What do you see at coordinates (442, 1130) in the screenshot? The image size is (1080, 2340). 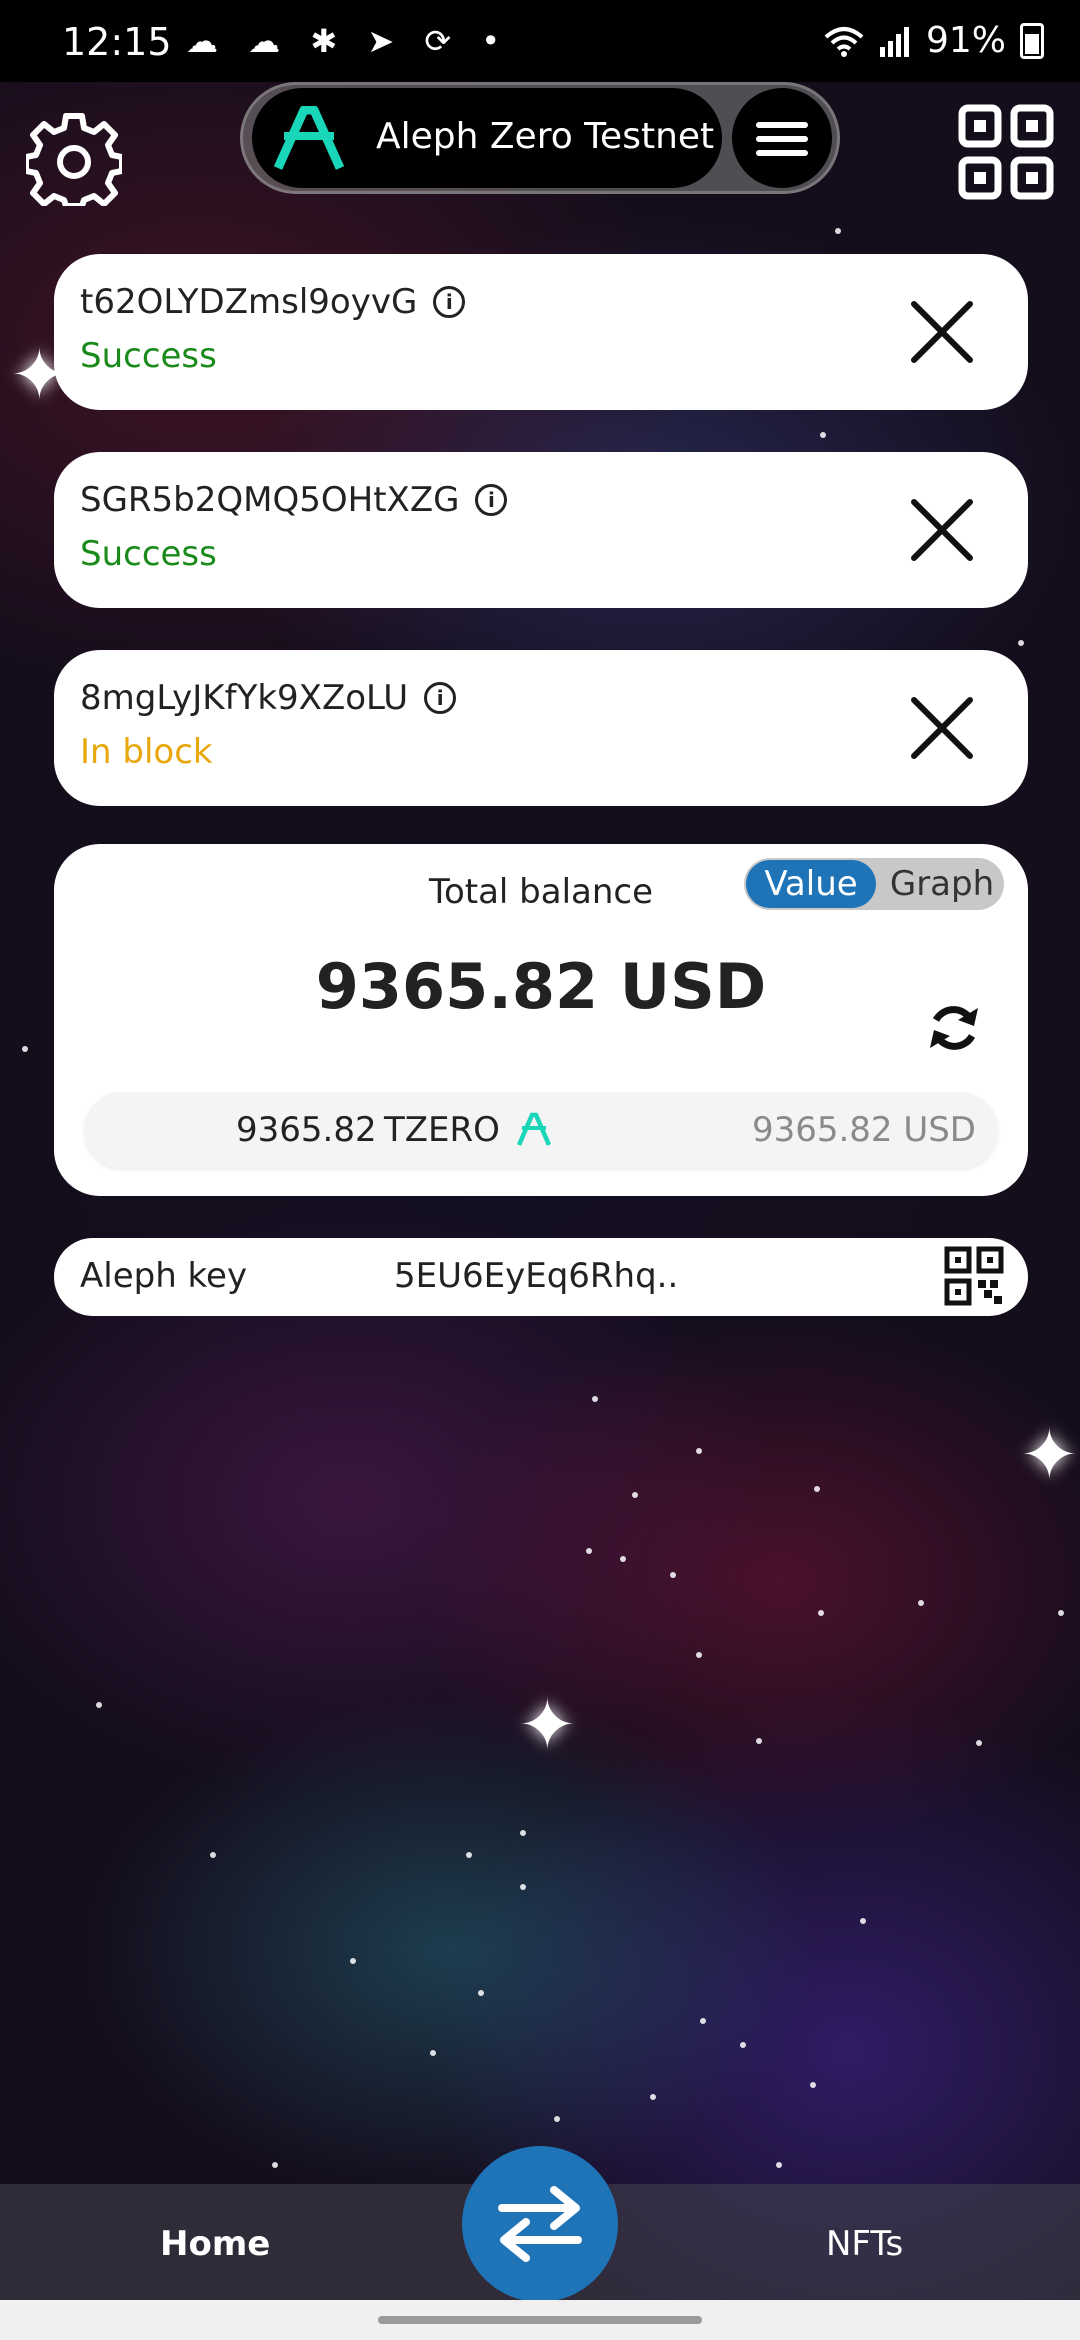 I see `token-symbol: TZERO` at bounding box center [442, 1130].